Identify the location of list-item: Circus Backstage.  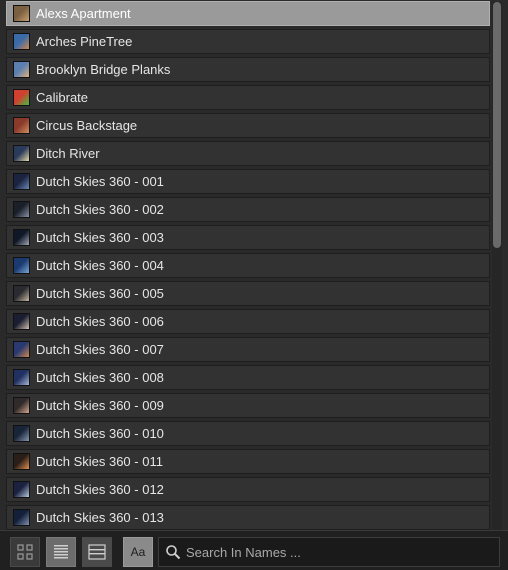
(248, 125).